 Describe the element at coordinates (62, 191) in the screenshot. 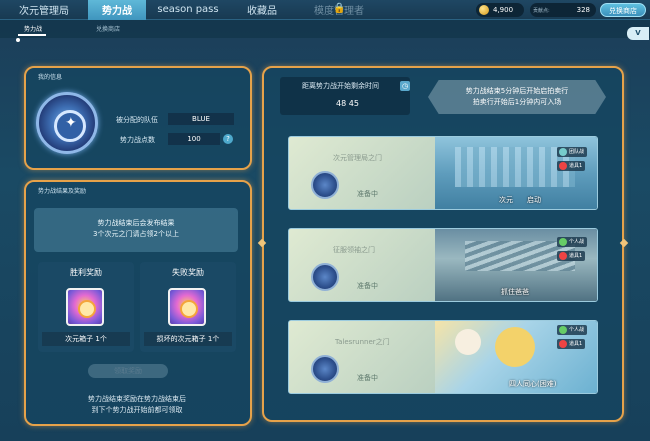

I see `results-title: 势力战结果及奖励` at that location.